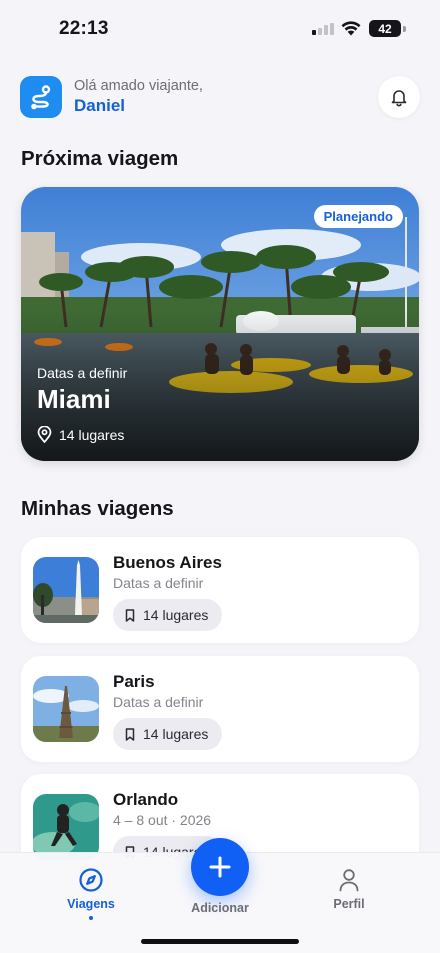 Image resolution: width=440 pixels, height=953 pixels. What do you see at coordinates (91, 880) in the screenshot?
I see `compass-icon` at bounding box center [91, 880].